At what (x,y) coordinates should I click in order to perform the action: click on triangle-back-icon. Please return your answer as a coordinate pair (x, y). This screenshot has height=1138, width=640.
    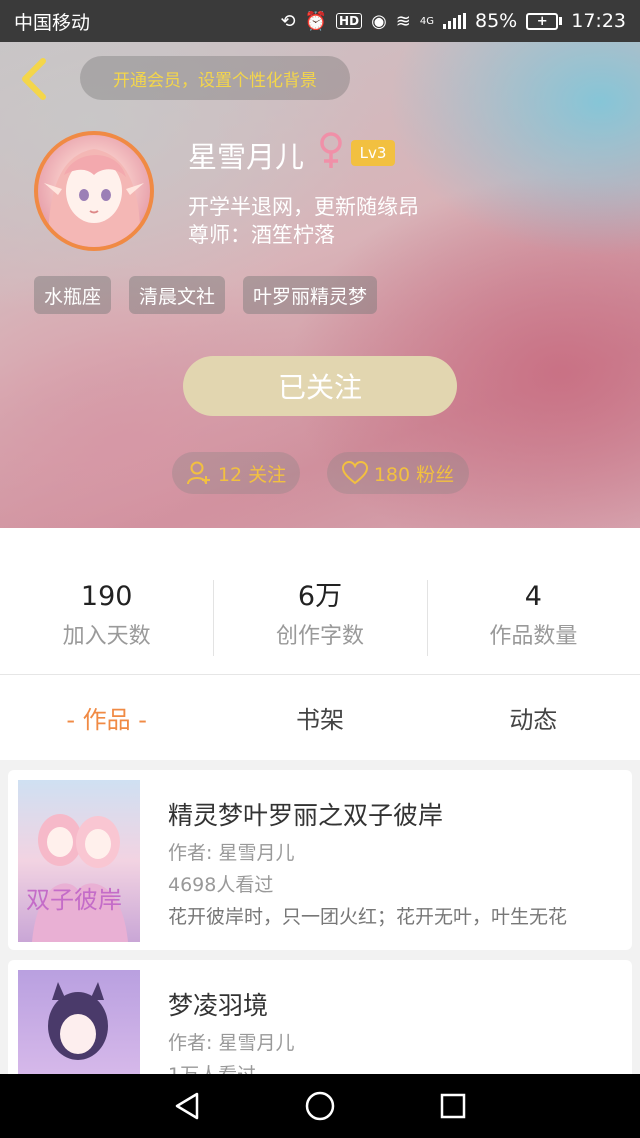
    Looking at the image, I should click on (186, 1106).